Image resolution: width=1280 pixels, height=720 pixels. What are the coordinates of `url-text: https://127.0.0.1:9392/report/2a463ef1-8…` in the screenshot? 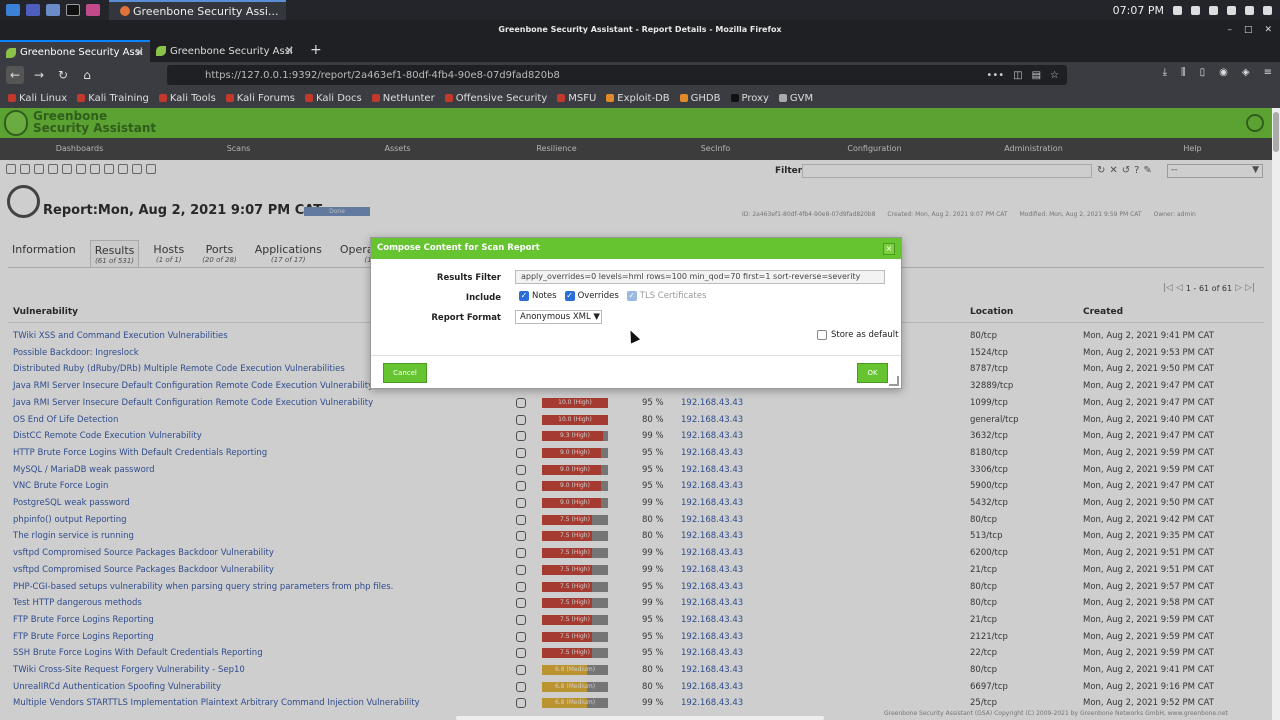 It's located at (382, 75).